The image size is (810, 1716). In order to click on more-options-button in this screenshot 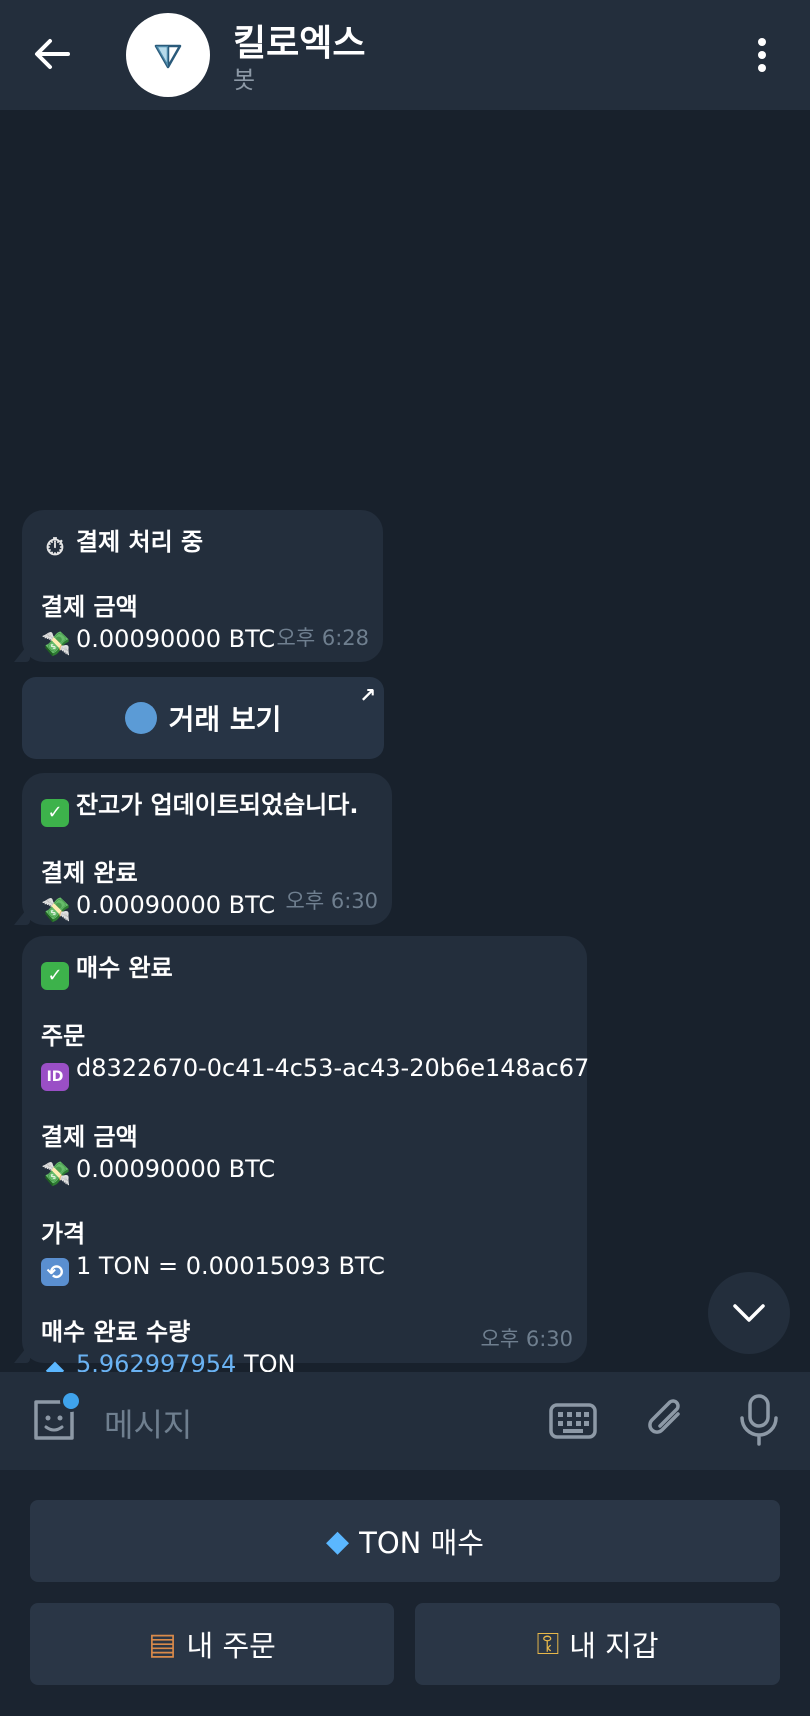, I will do `click(762, 55)`.